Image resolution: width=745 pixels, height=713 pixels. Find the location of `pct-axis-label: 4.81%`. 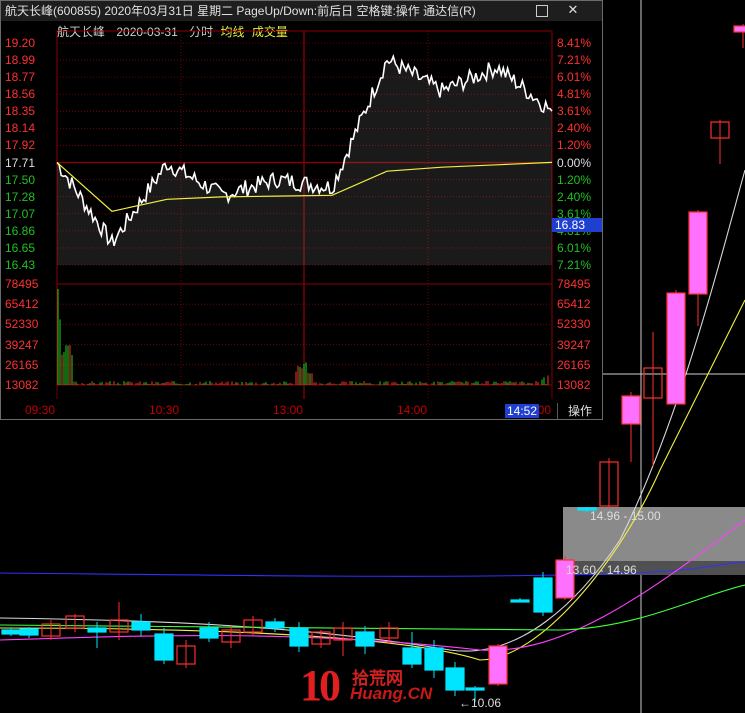

pct-axis-label: 4.81% is located at coordinates (574, 94).